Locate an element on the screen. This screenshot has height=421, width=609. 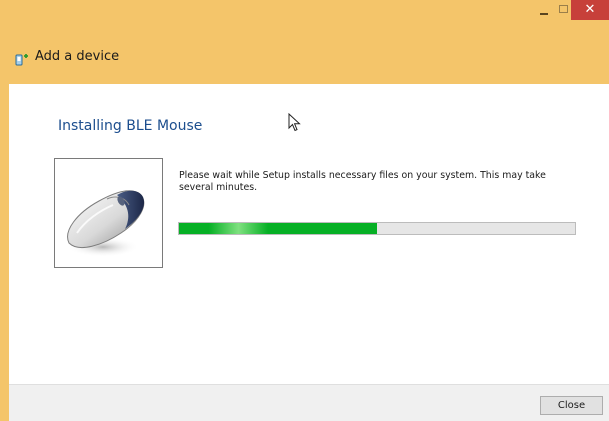
window-title: Add a device is located at coordinates (77, 56).